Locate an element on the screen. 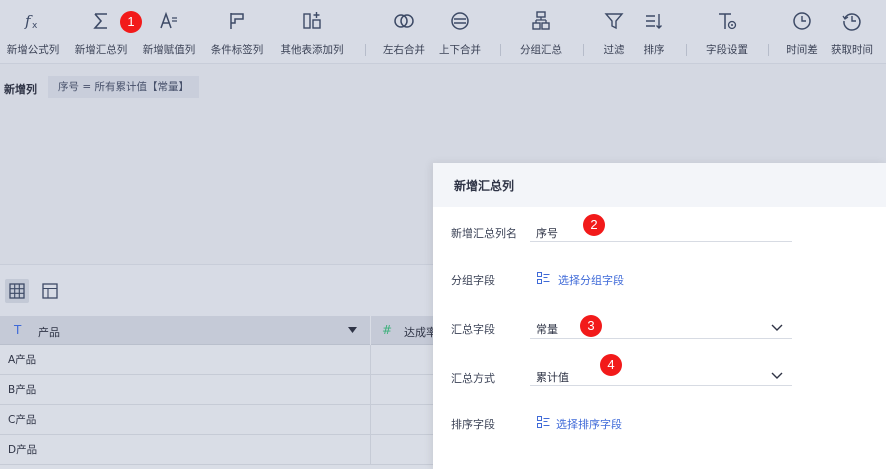 The height and width of the screenshot is (469, 886). group-field-label: 分组字段 is located at coordinates (473, 280).